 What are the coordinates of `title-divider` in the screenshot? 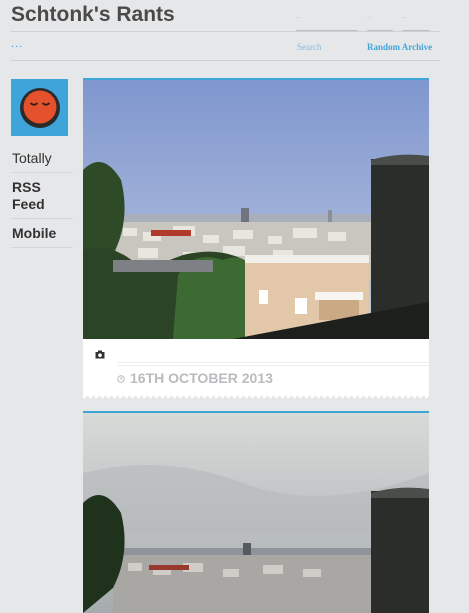 It's located at (225, 31).